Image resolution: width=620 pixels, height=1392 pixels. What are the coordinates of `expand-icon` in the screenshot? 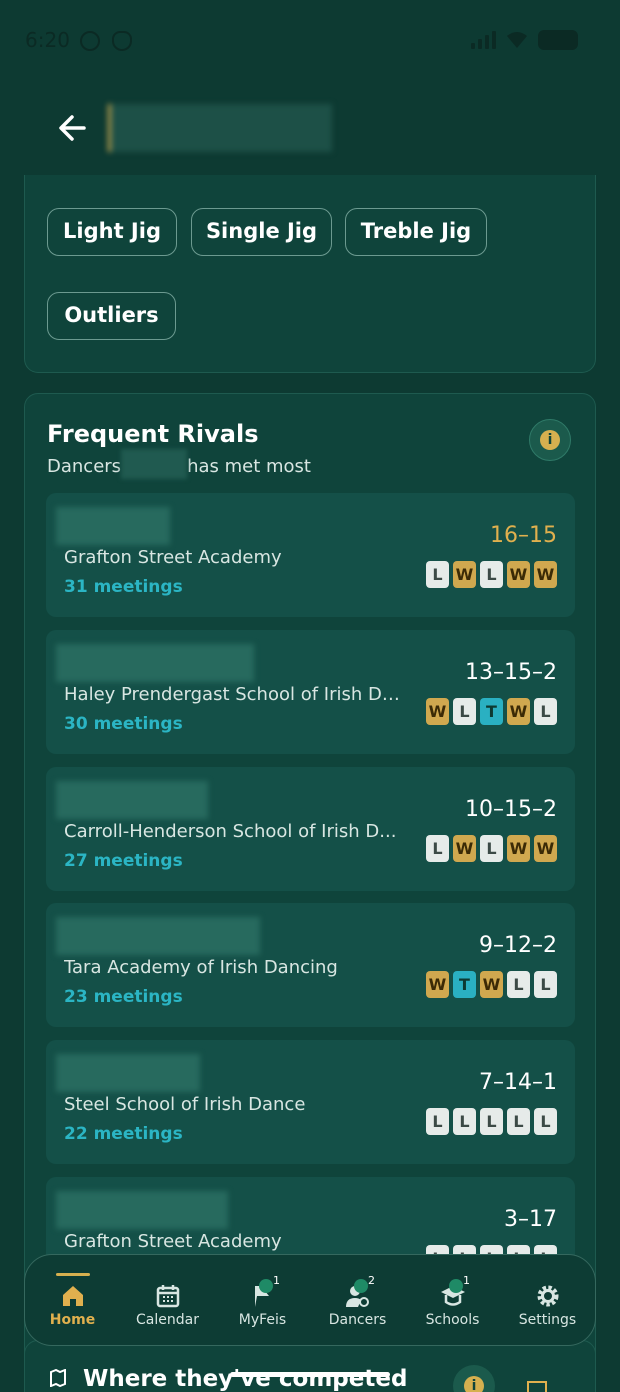 It's located at (537, 1386).